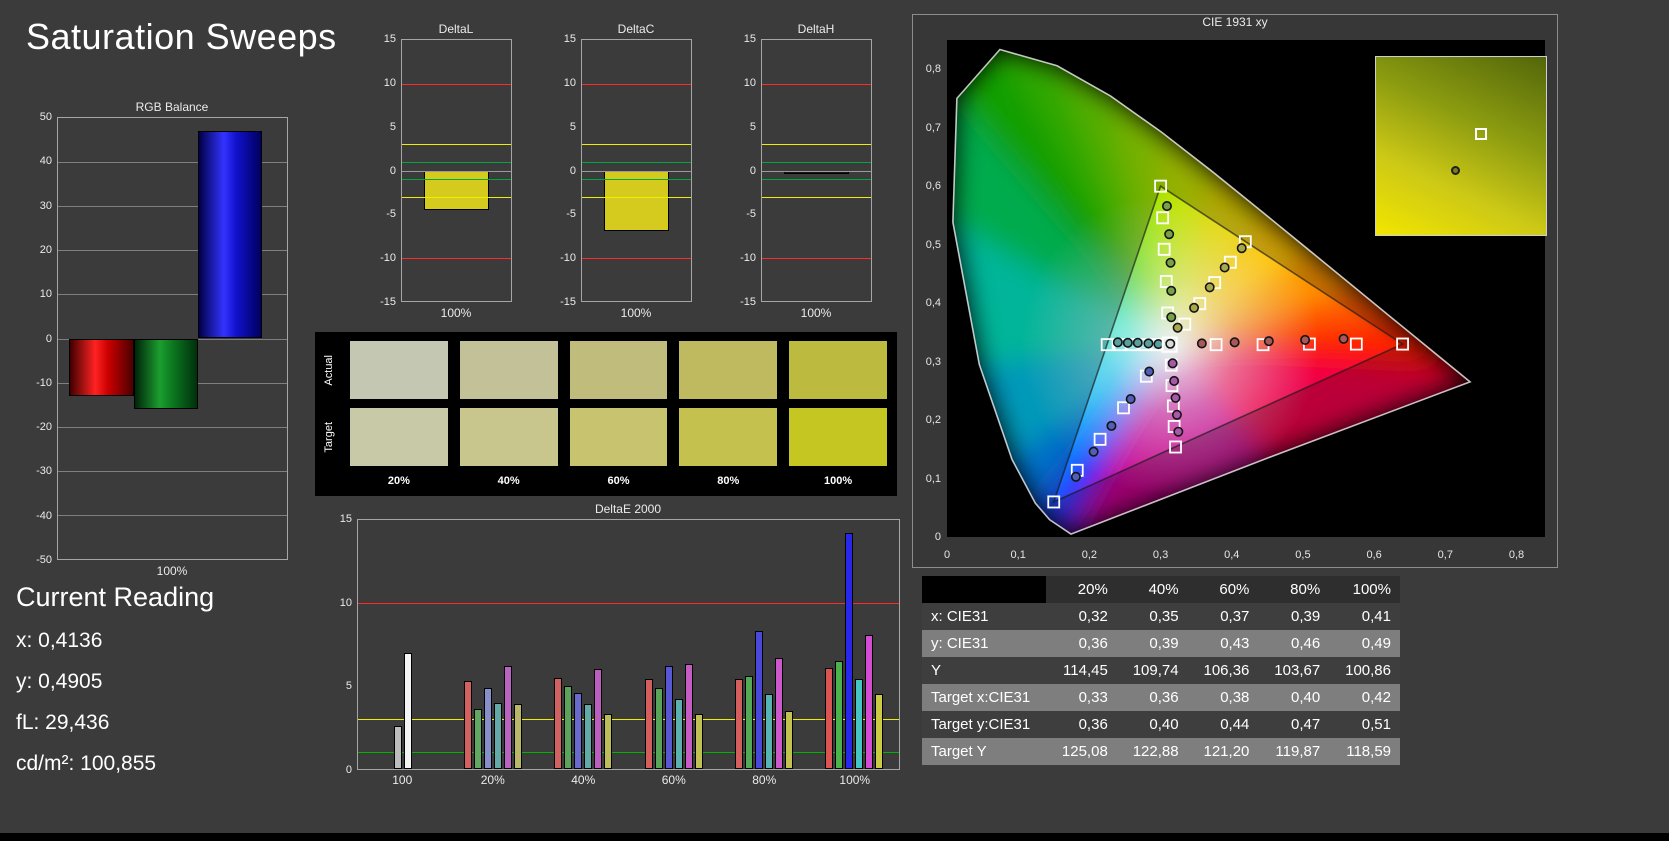 Image resolution: width=1669 pixels, height=841 pixels. Describe the element at coordinates (1305, 643) in the screenshot. I see `table-cell: 0,46` at that location.